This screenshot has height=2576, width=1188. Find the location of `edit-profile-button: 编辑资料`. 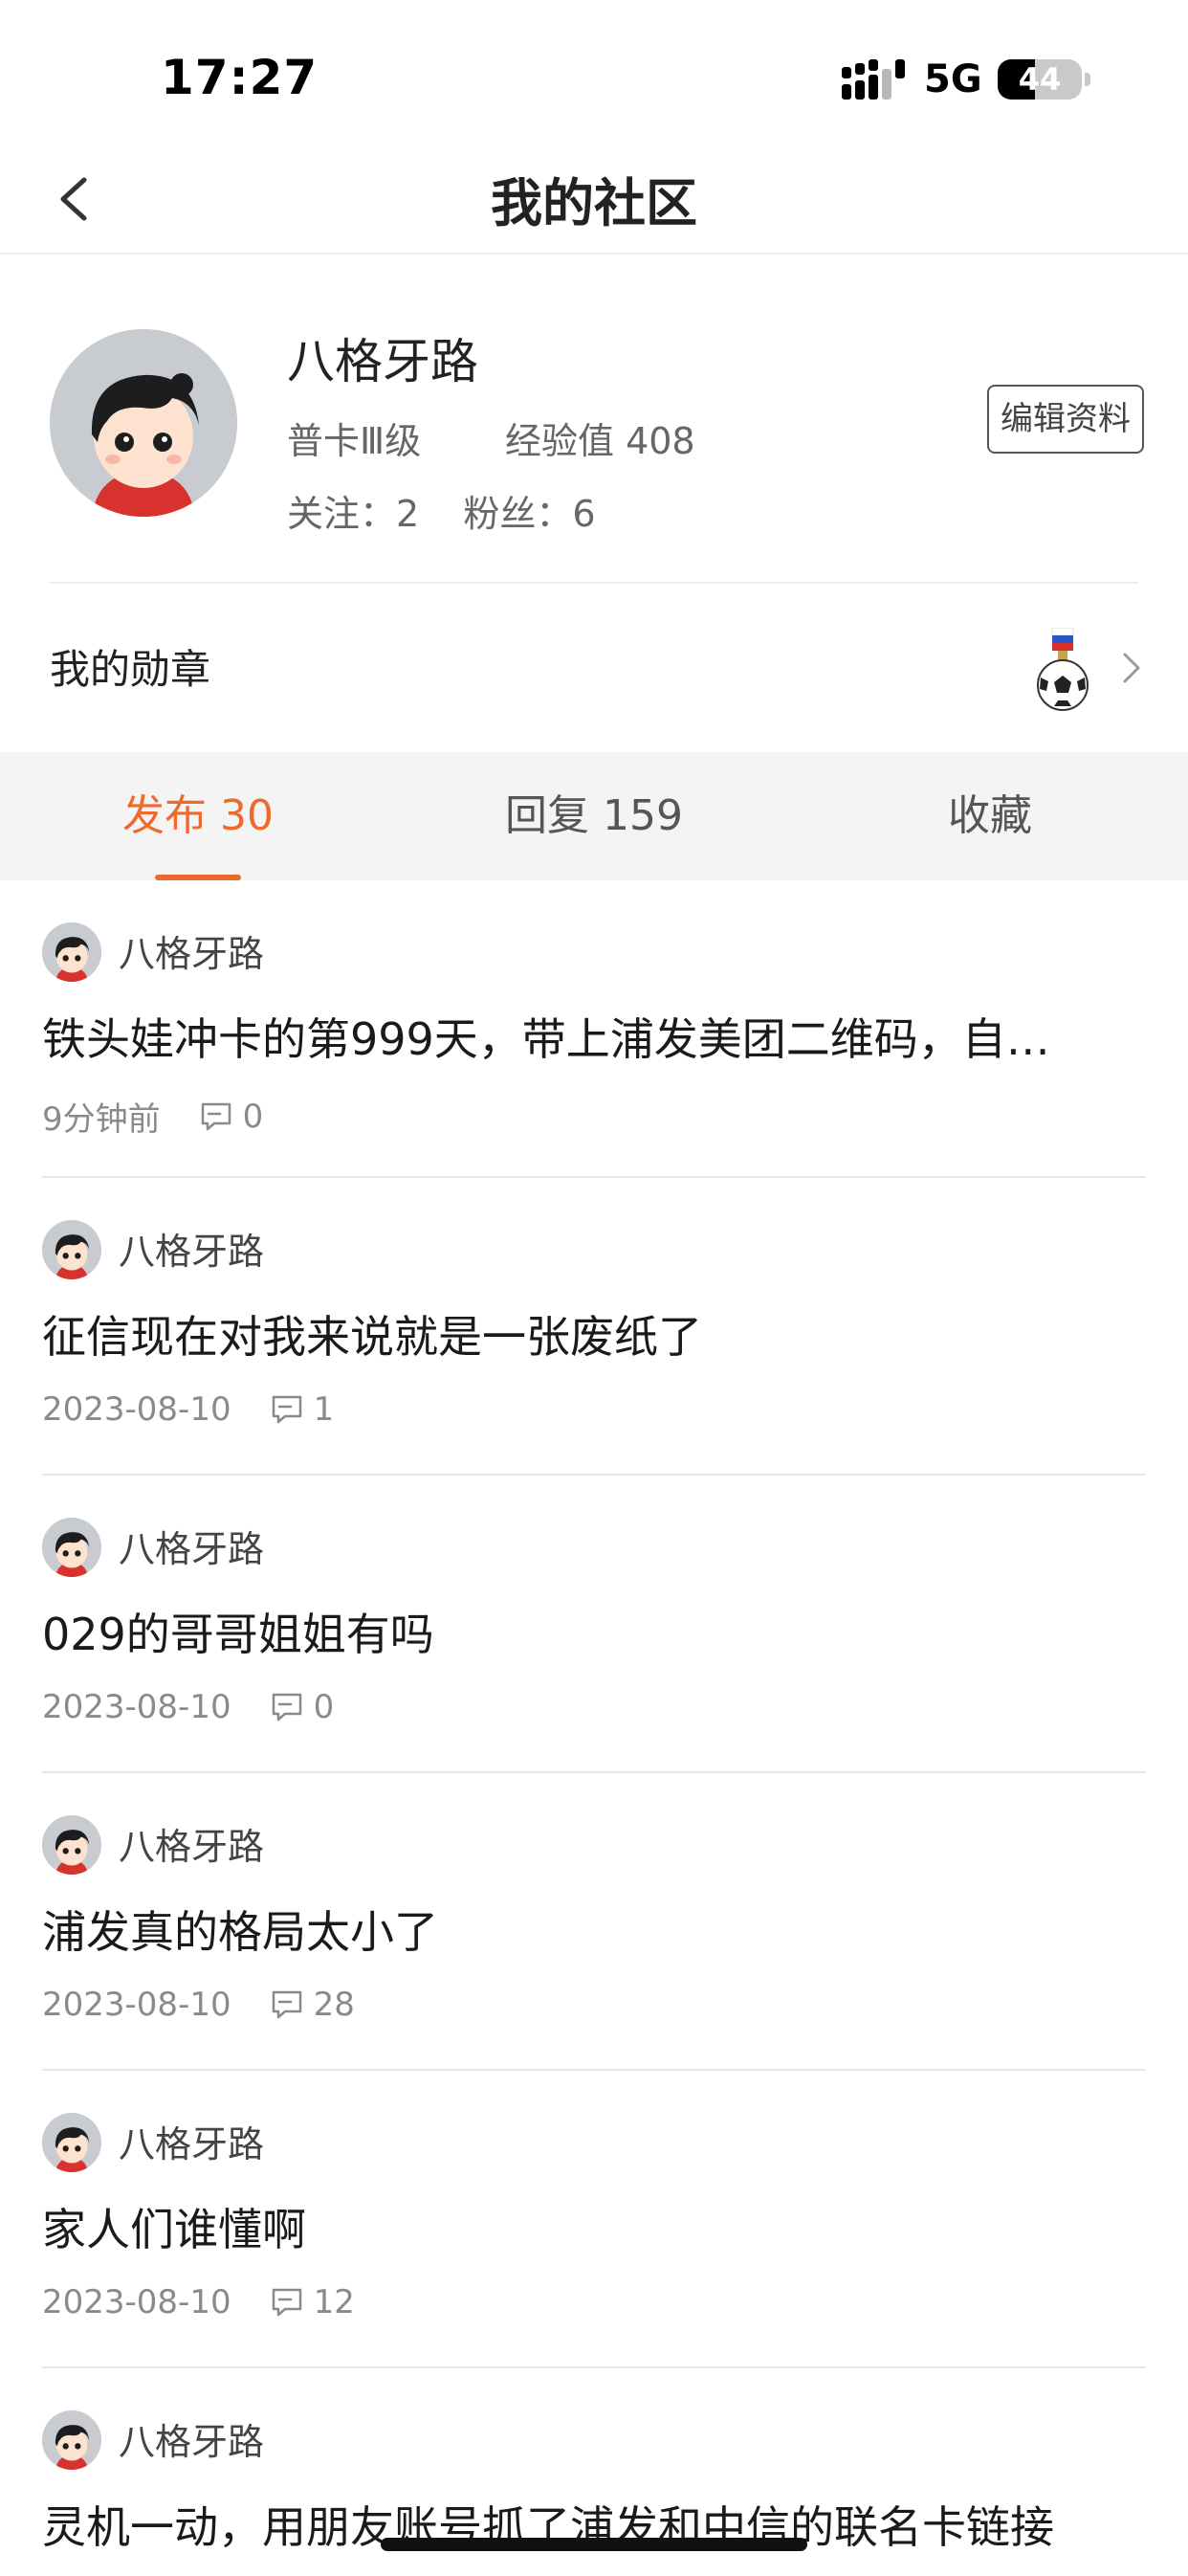

edit-profile-button: 编辑资料 is located at coordinates (1065, 419).